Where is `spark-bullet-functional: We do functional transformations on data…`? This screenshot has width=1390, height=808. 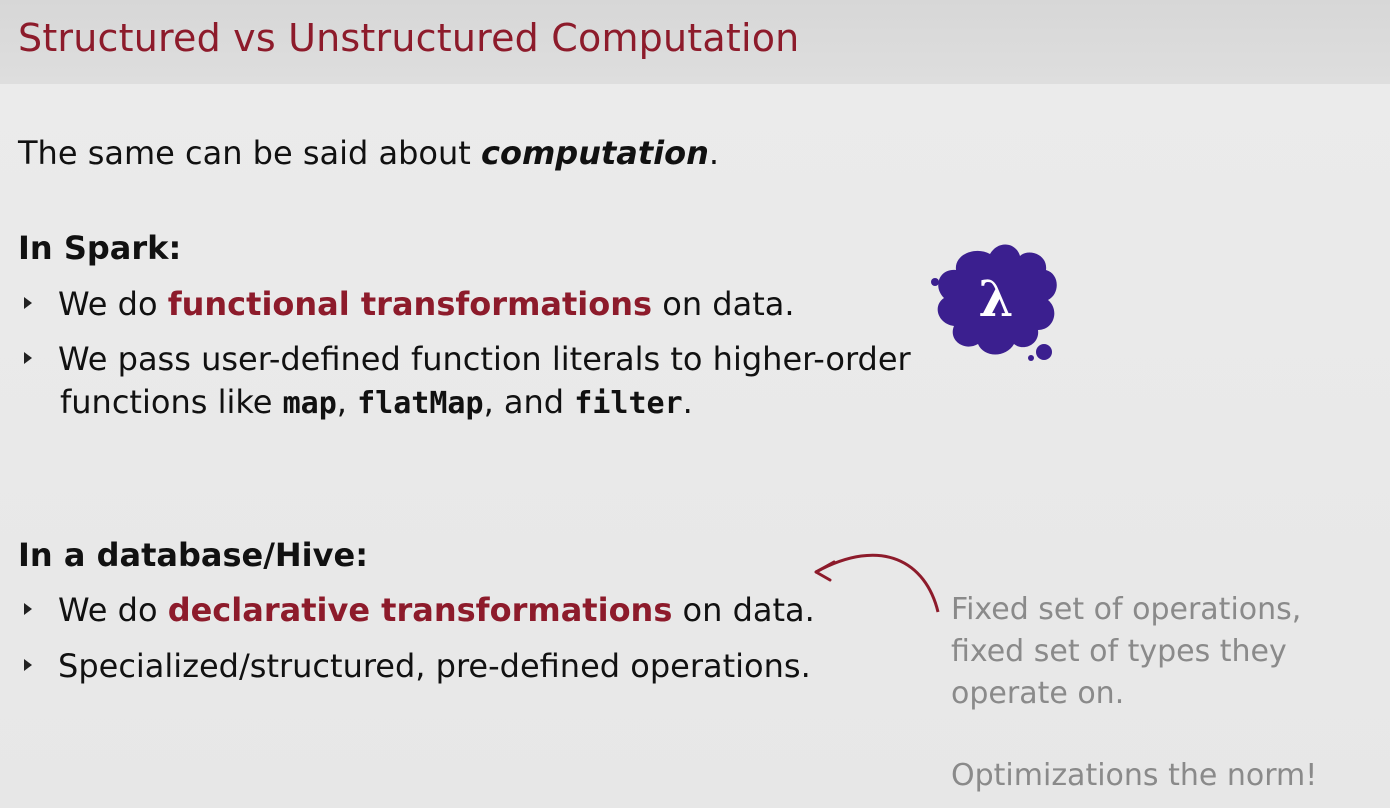 spark-bullet-functional: We do functional transformations on data… is located at coordinates (409, 304).